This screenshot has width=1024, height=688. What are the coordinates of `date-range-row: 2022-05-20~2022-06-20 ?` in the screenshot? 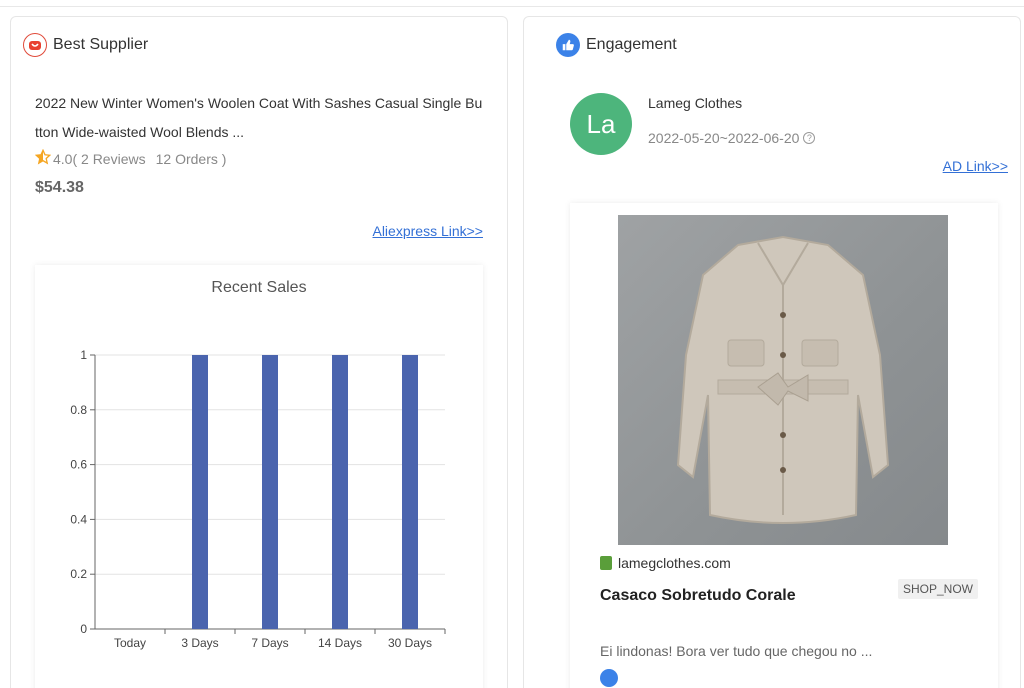 It's located at (732, 138).